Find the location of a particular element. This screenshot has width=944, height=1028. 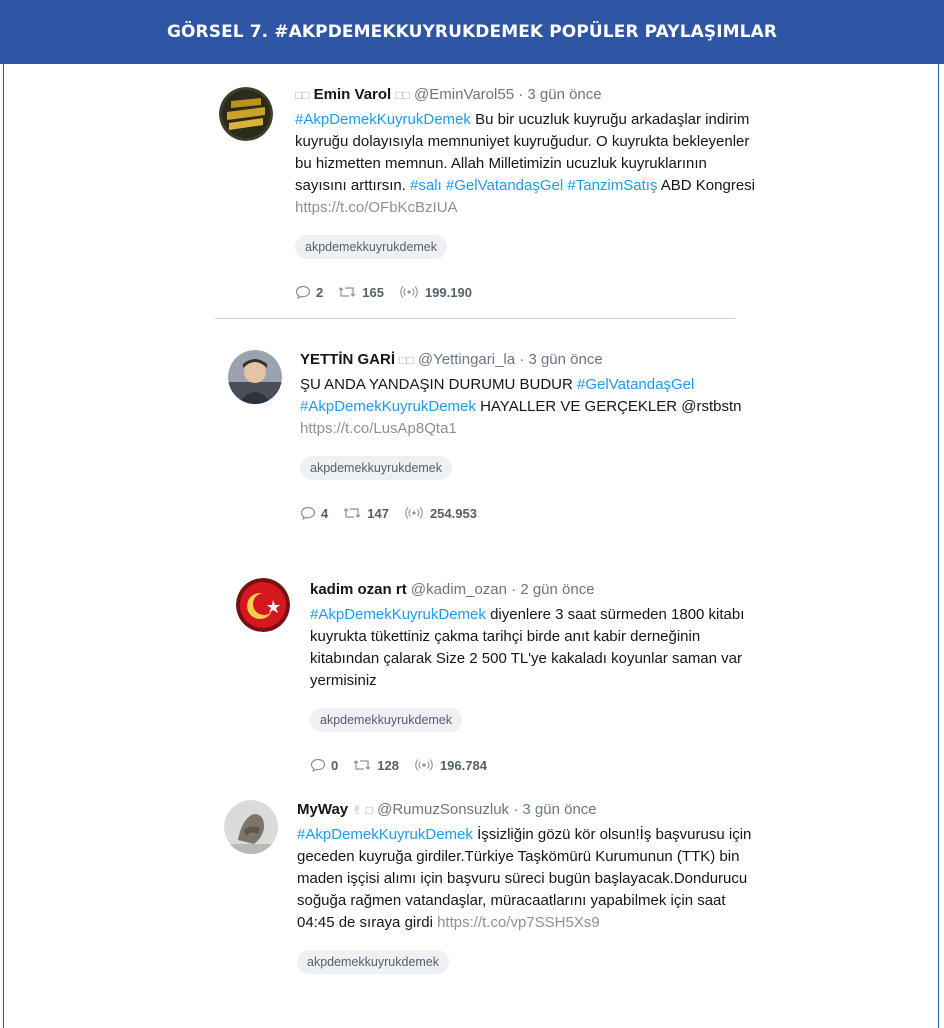

body-text-segment: HAYALLER VE GERÇEKLER @rstbstn is located at coordinates (608, 406).